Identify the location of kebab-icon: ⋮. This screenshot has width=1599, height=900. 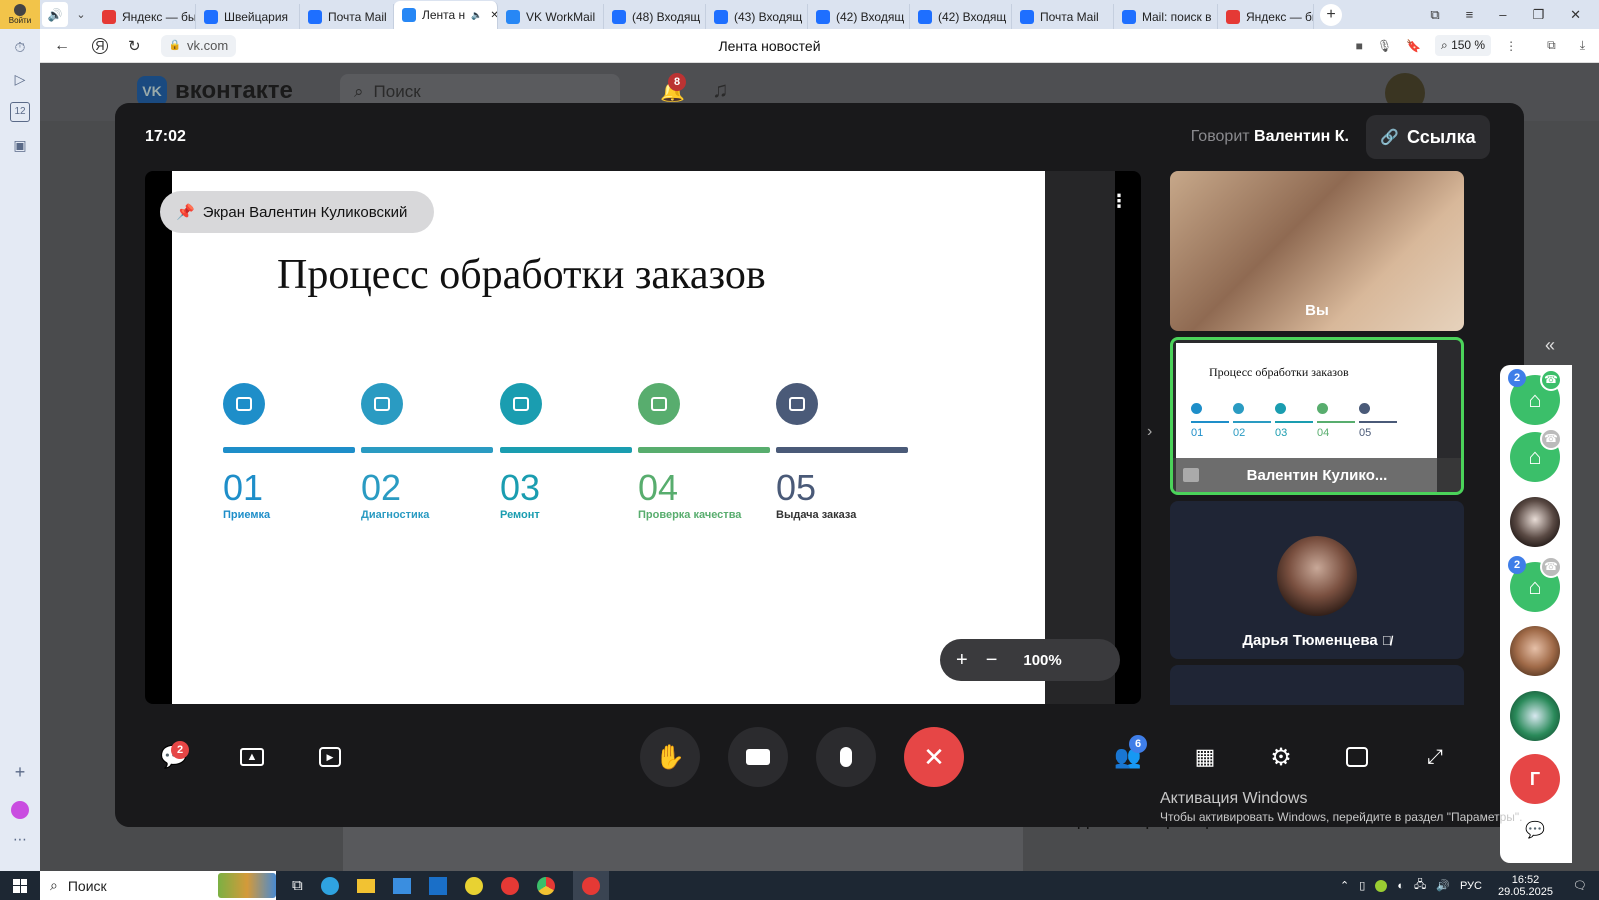
(1511, 46).